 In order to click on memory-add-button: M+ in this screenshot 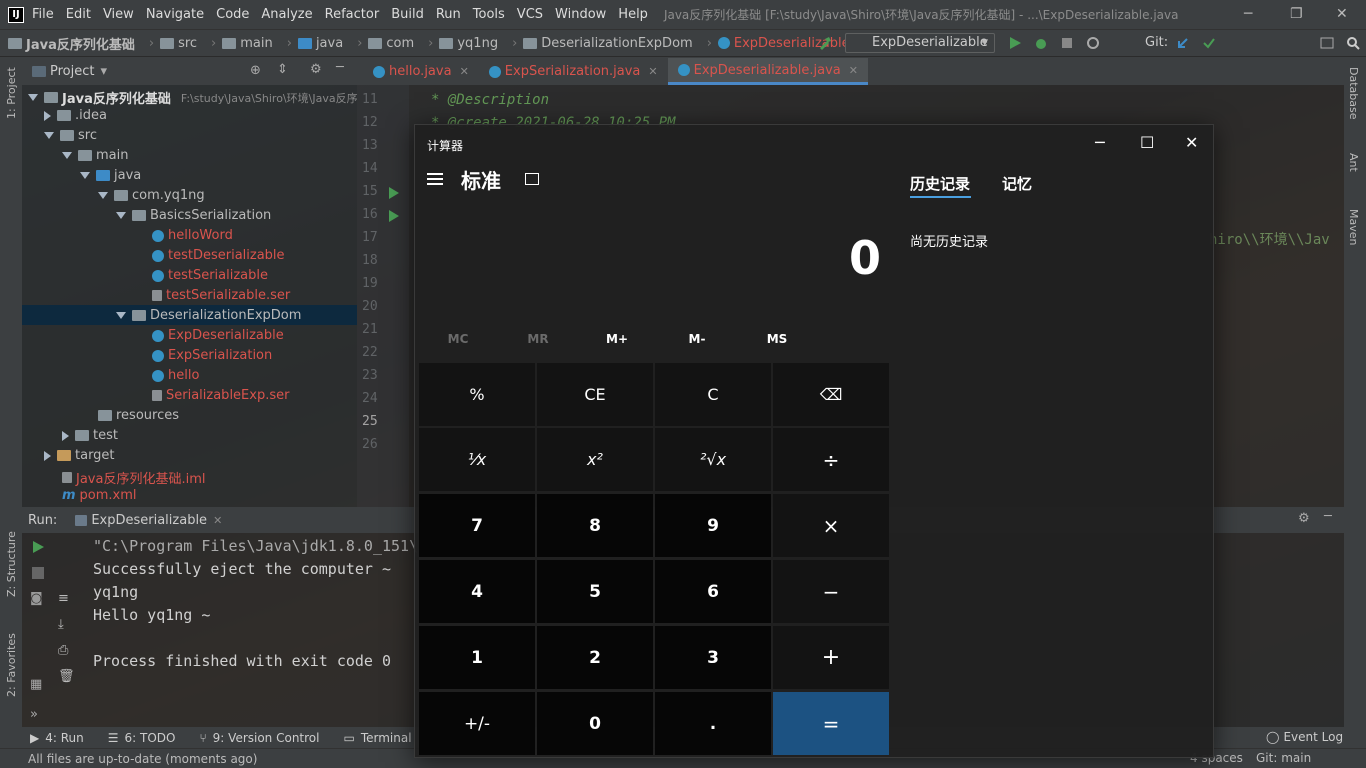, I will do `click(617, 339)`.